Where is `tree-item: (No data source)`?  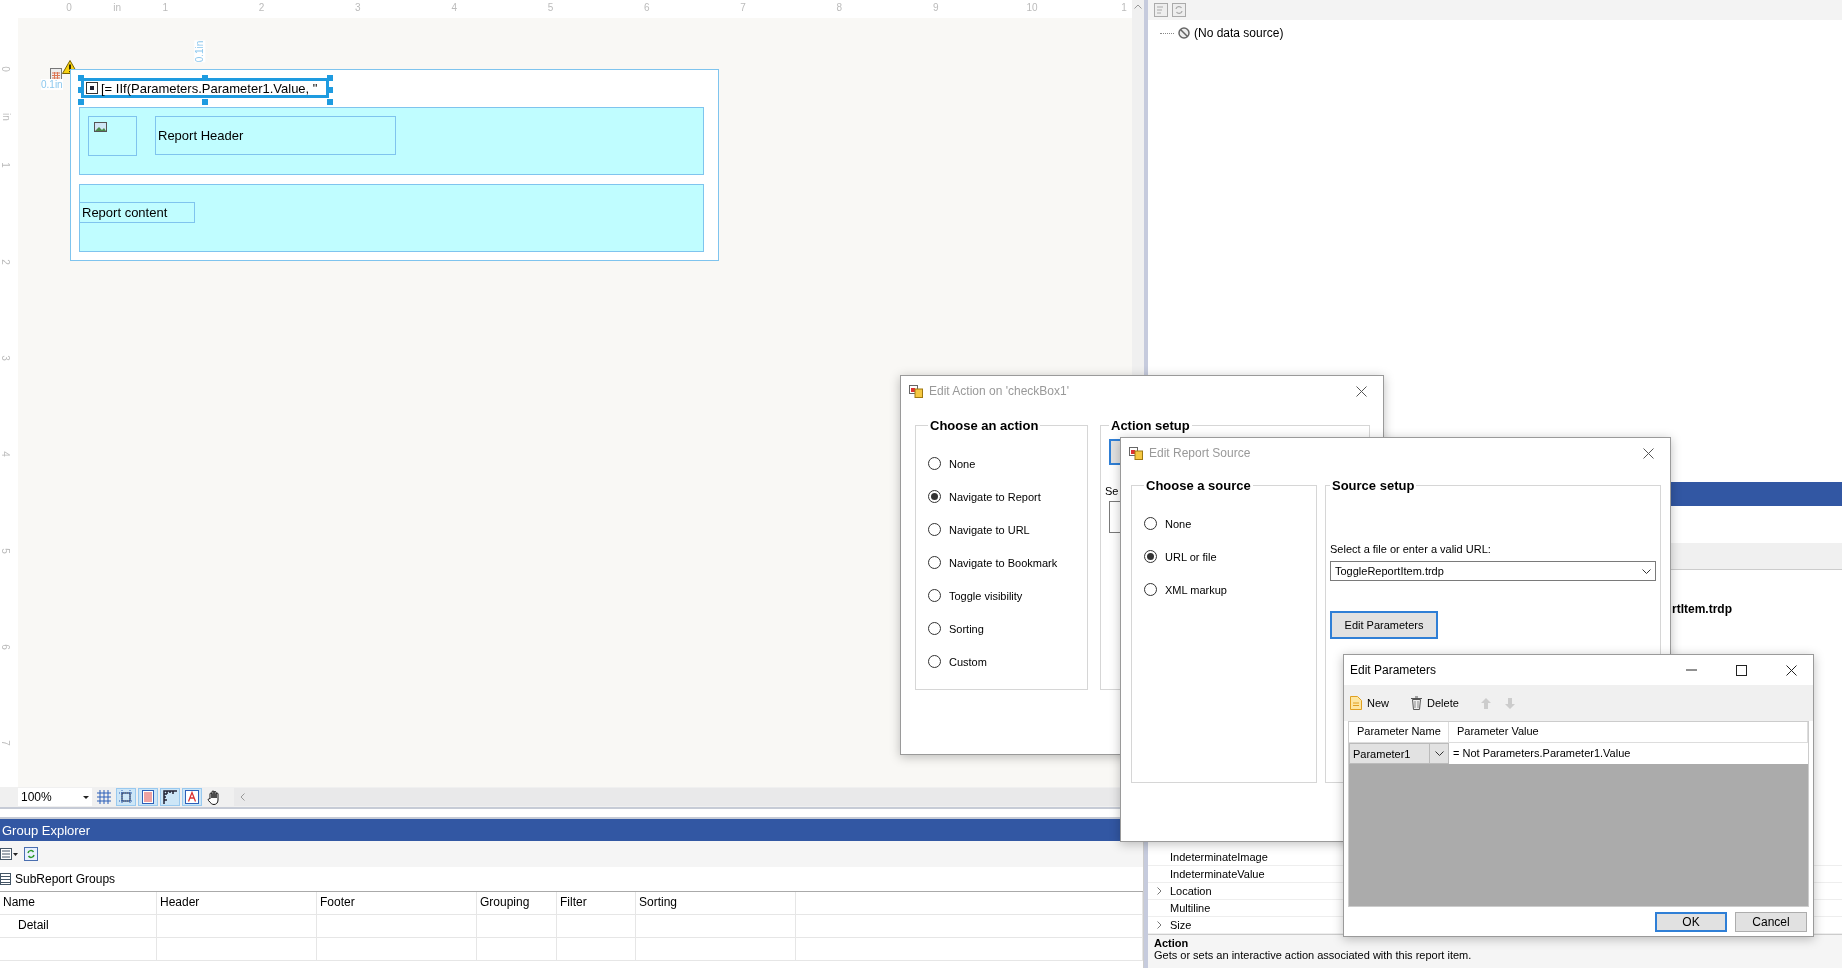
tree-item: (No data source) is located at coordinates (1239, 33).